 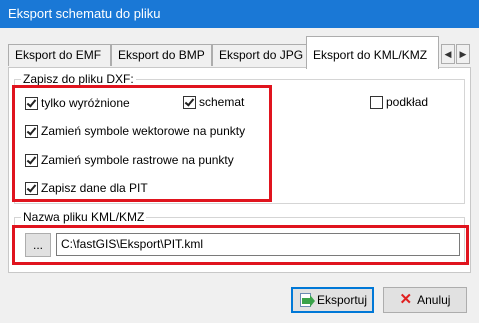 I want to click on close-icon: ✕, so click(x=406, y=299).